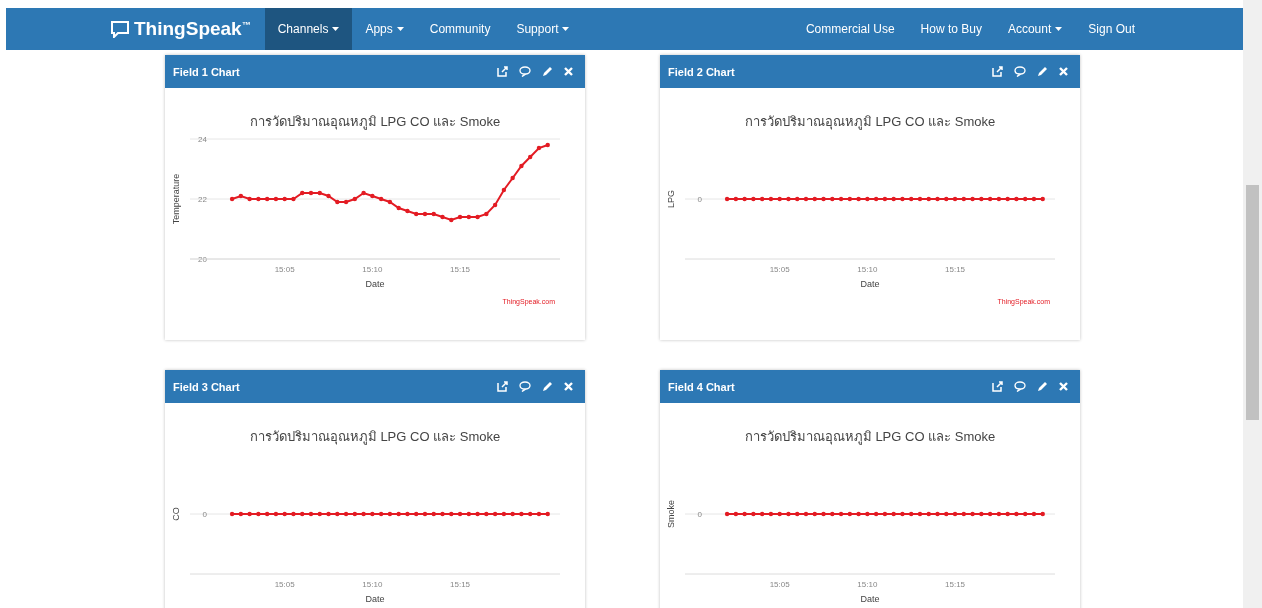 This screenshot has height=608, width=1262. Describe the element at coordinates (176, 199) in the screenshot. I see `y-axis-label: Temperature` at that location.